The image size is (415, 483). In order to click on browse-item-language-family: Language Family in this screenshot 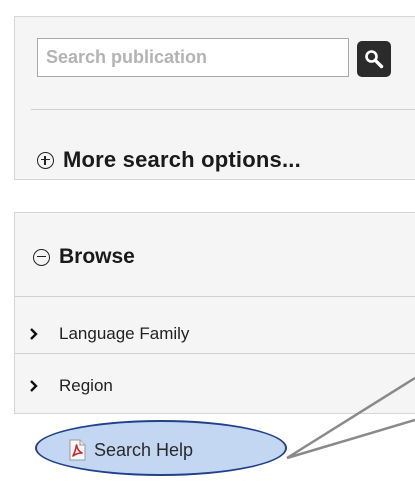, I will do `click(215, 334)`.